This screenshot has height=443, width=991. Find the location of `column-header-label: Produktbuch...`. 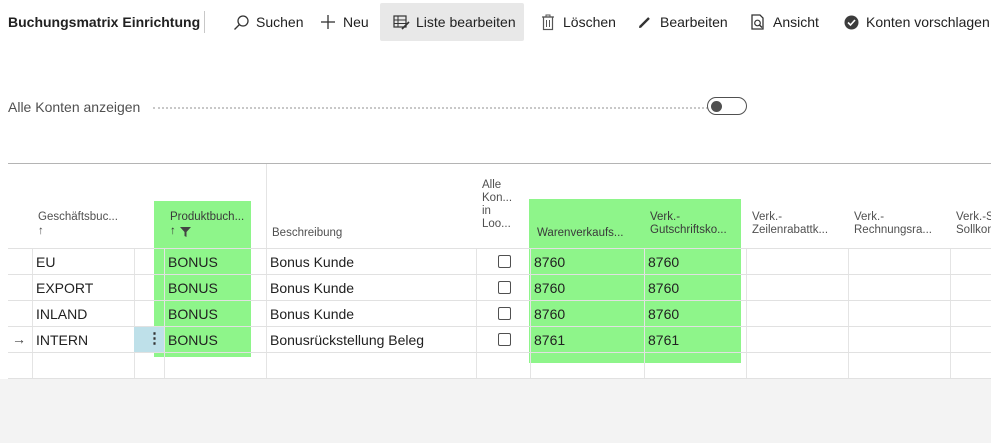

column-header-label: Produktbuch... is located at coordinates (207, 217).